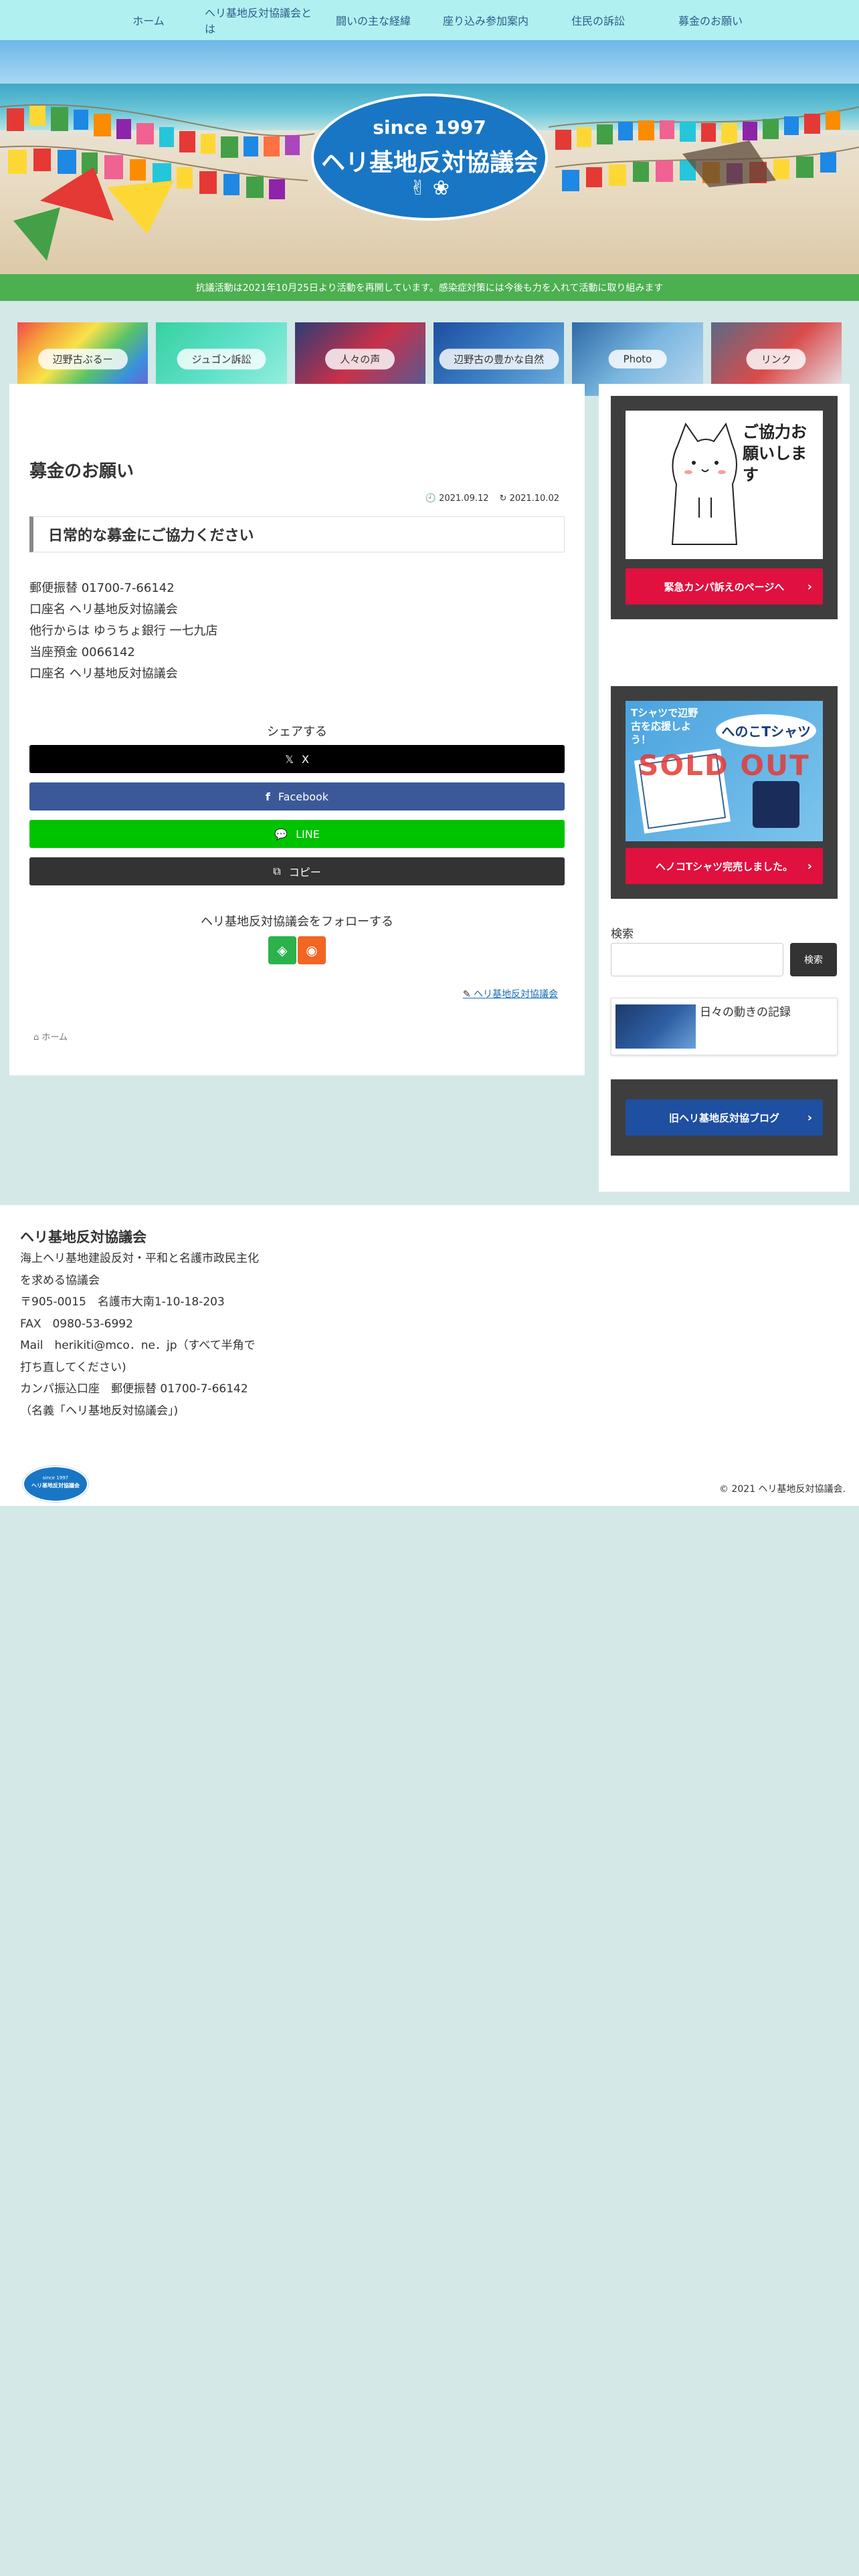  Describe the element at coordinates (429, 163) in the screenshot. I see `logo-site-name: ヘリ基地反対協議会` at that location.